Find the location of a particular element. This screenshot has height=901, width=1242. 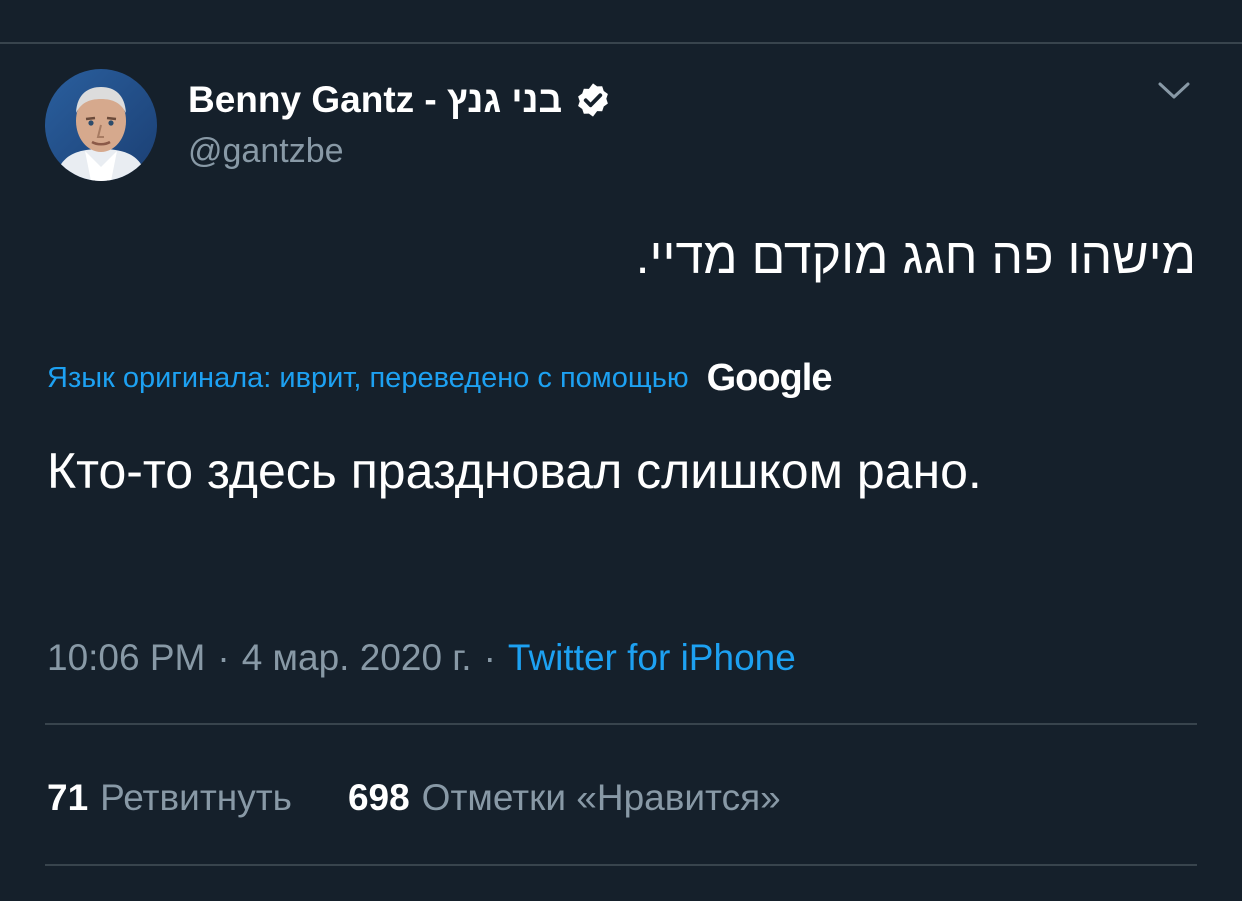

likes-count: 698 is located at coordinates (378, 797).